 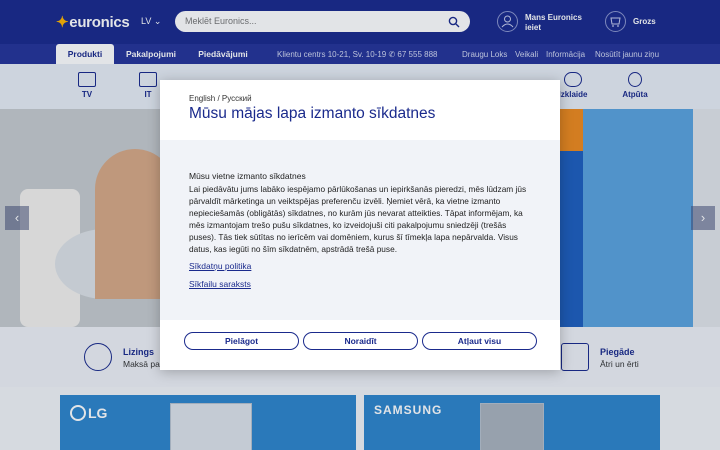 What do you see at coordinates (220, 98) in the screenshot?
I see `modal-language-switch: English / Русский` at bounding box center [220, 98].